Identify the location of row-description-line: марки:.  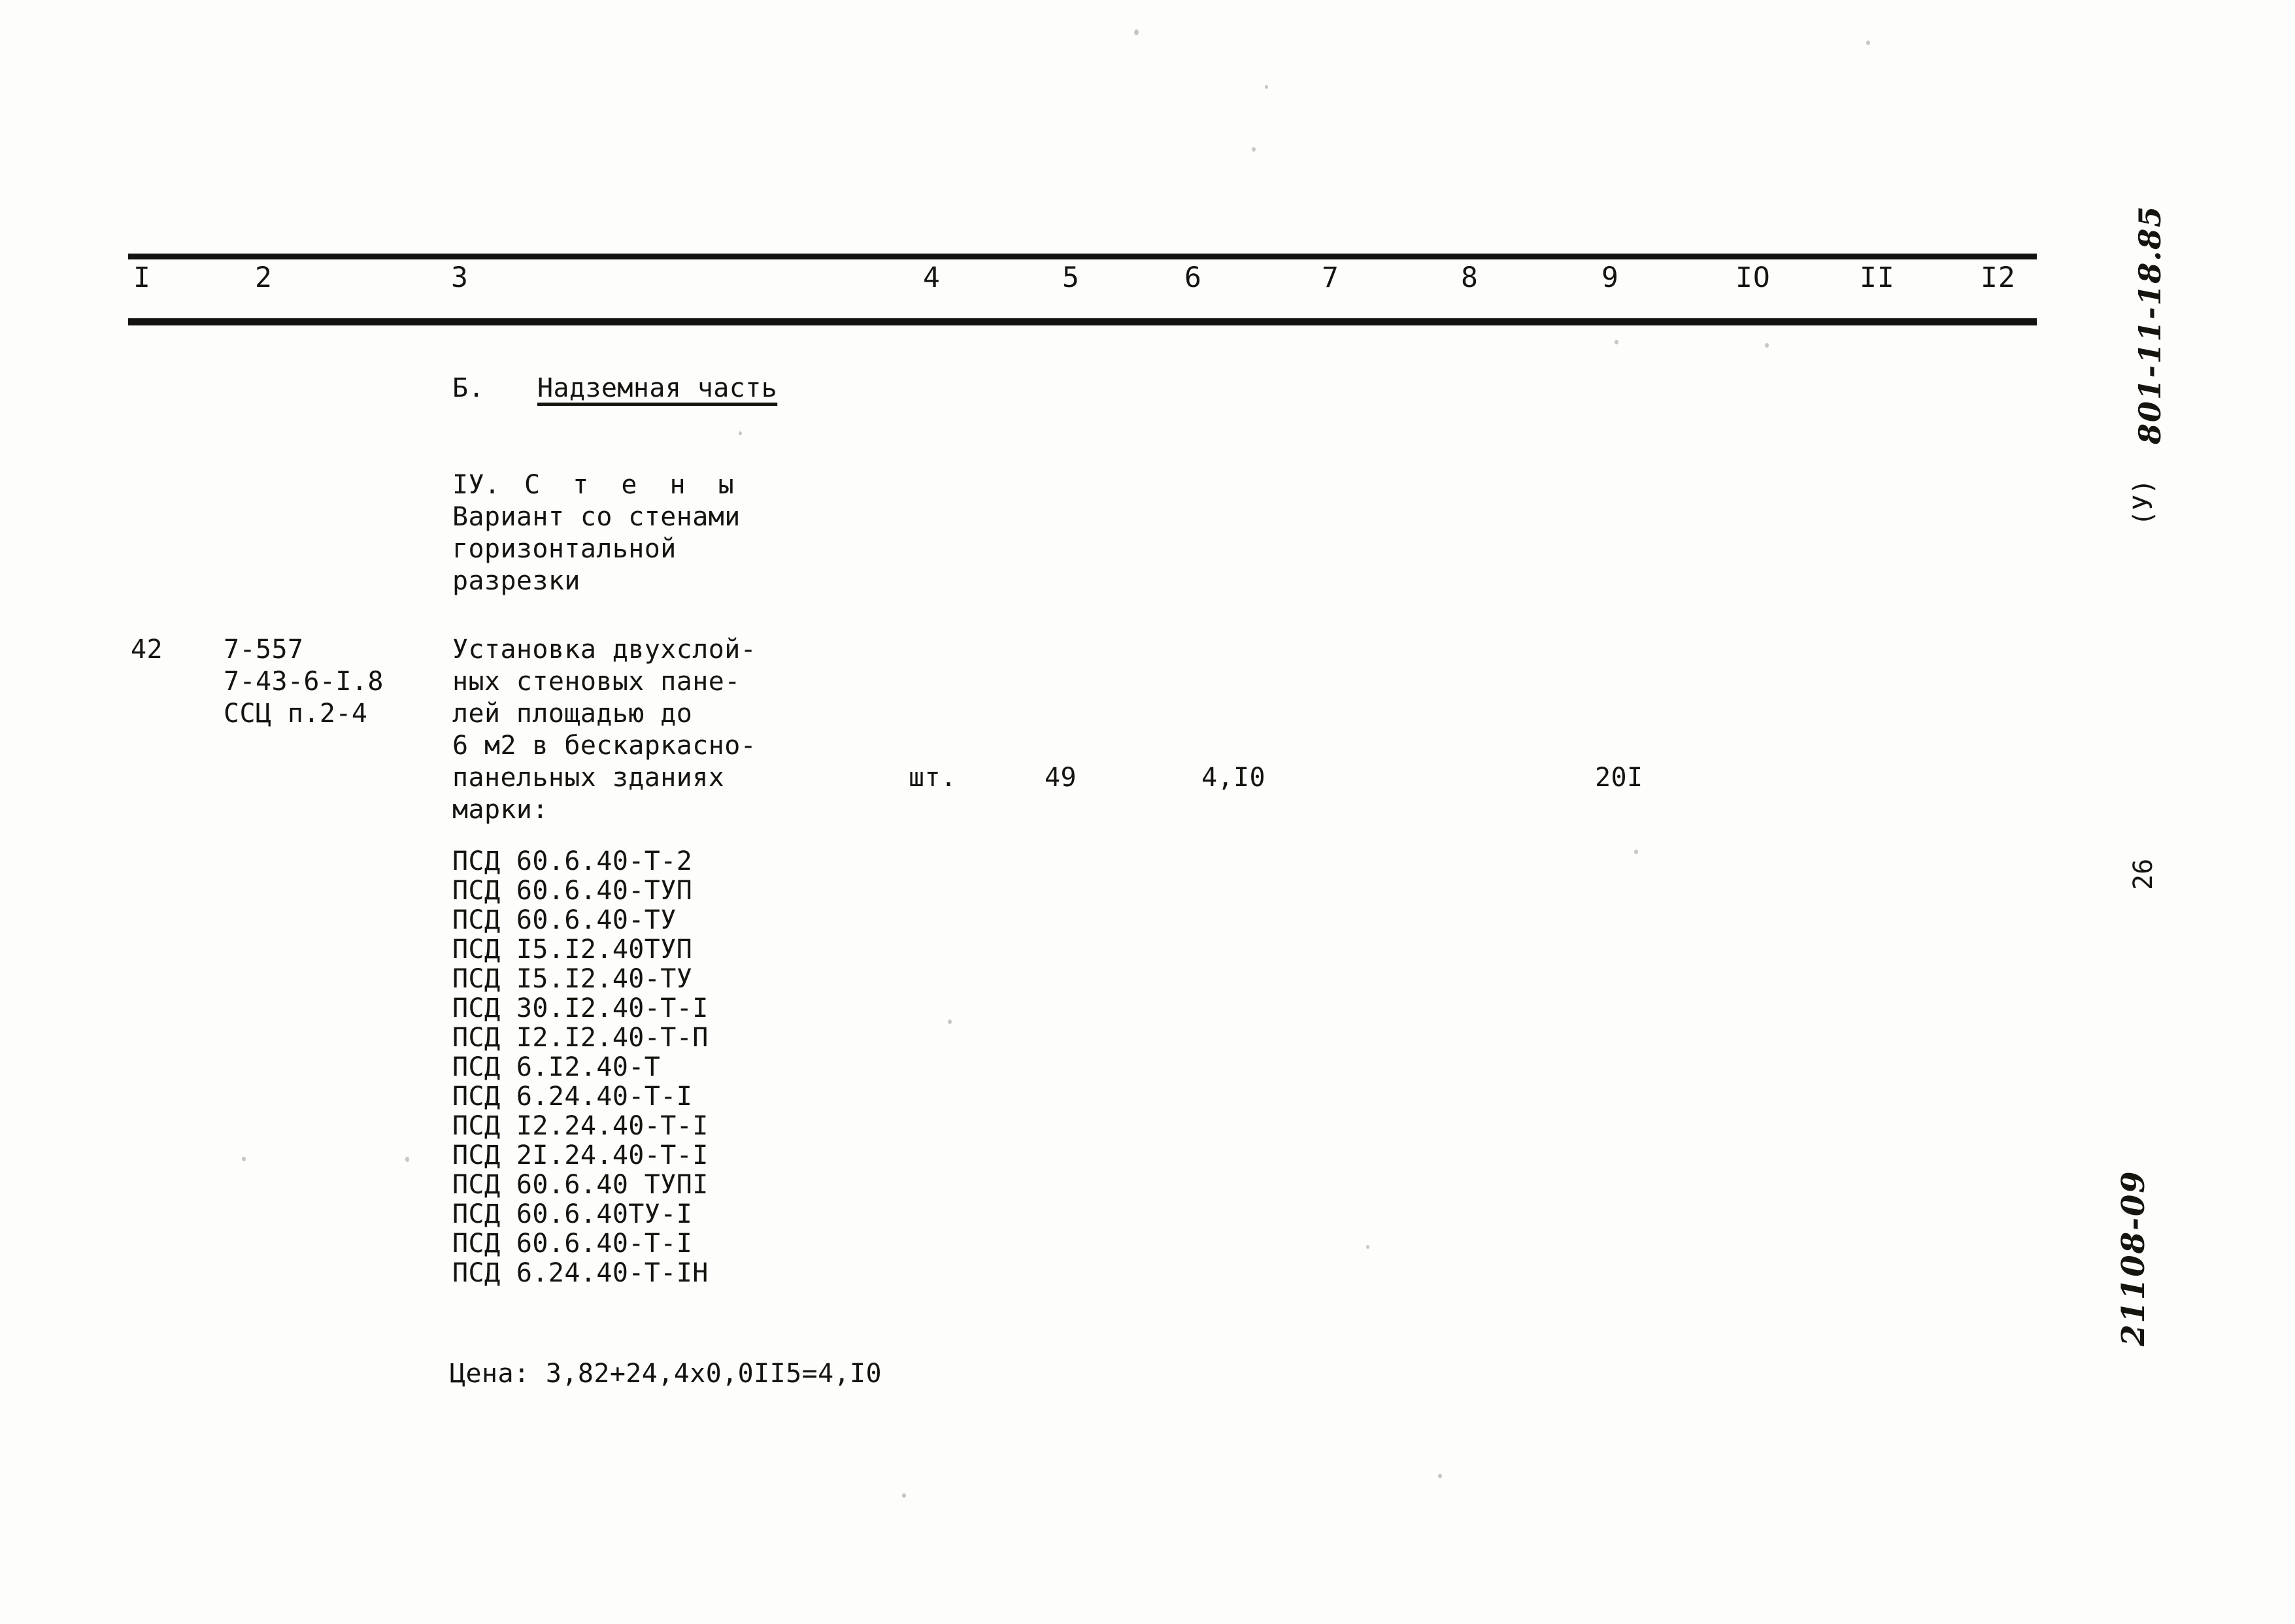
(500, 810).